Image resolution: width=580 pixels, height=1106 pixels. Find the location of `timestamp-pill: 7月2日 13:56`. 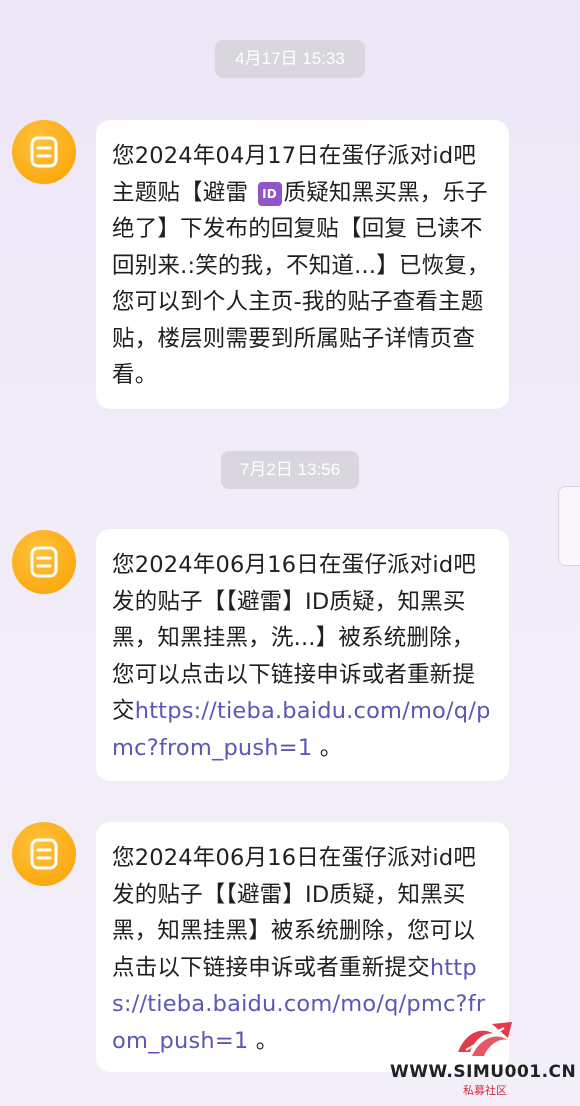

timestamp-pill: 7月2日 13:56 is located at coordinates (290, 470).